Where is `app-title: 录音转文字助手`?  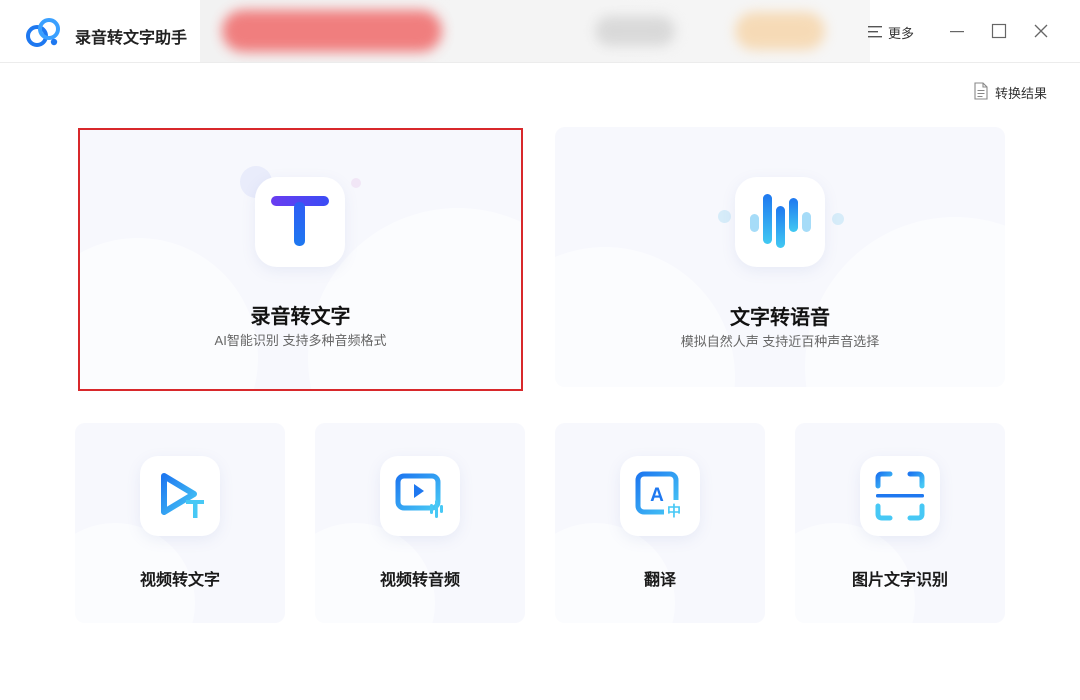
app-title: 录音转文字助手 is located at coordinates (131, 38).